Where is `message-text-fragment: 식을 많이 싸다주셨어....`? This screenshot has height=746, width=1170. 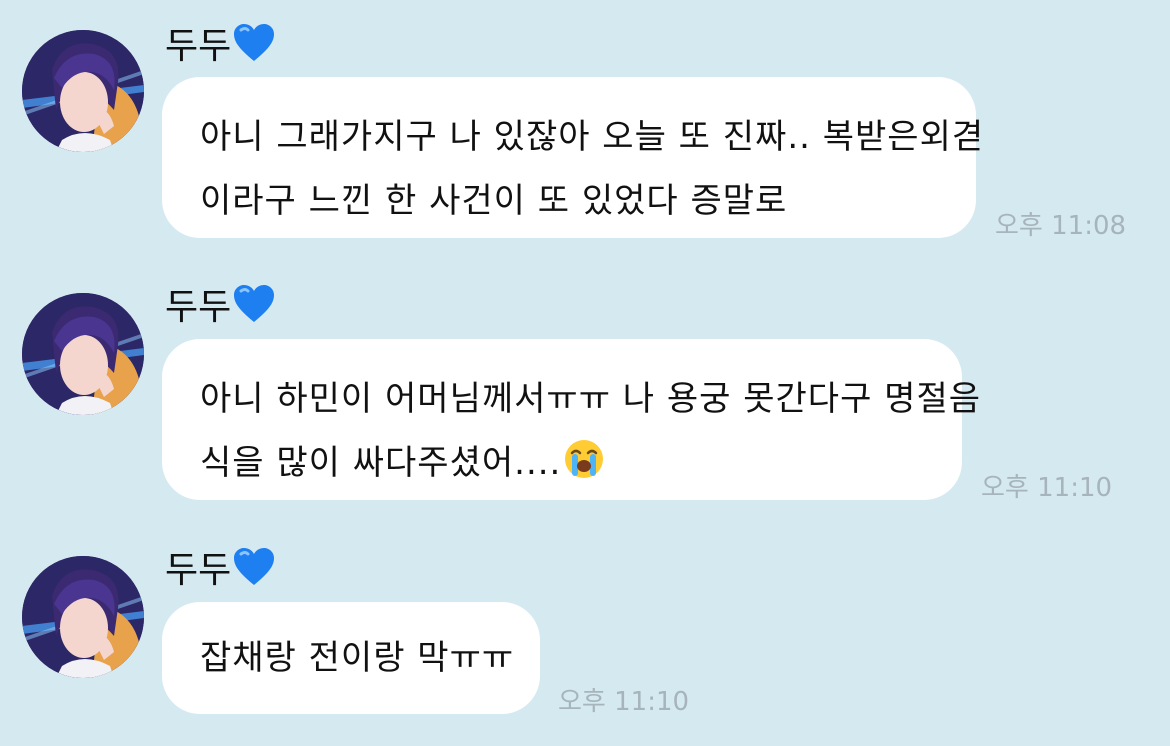
message-text-fragment: 식을 많이 싸다주셨어.... is located at coordinates (381, 463).